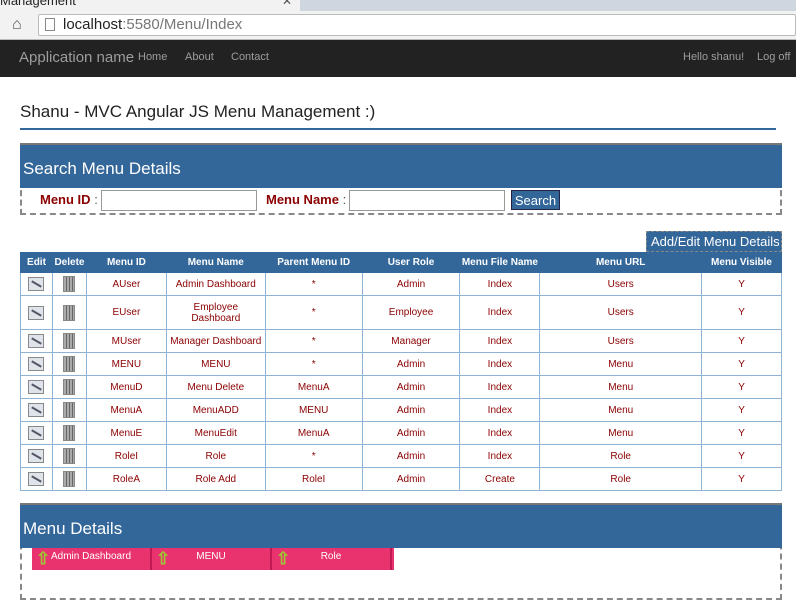  What do you see at coordinates (215, 262) in the screenshot?
I see `column-header: Menu Name` at bounding box center [215, 262].